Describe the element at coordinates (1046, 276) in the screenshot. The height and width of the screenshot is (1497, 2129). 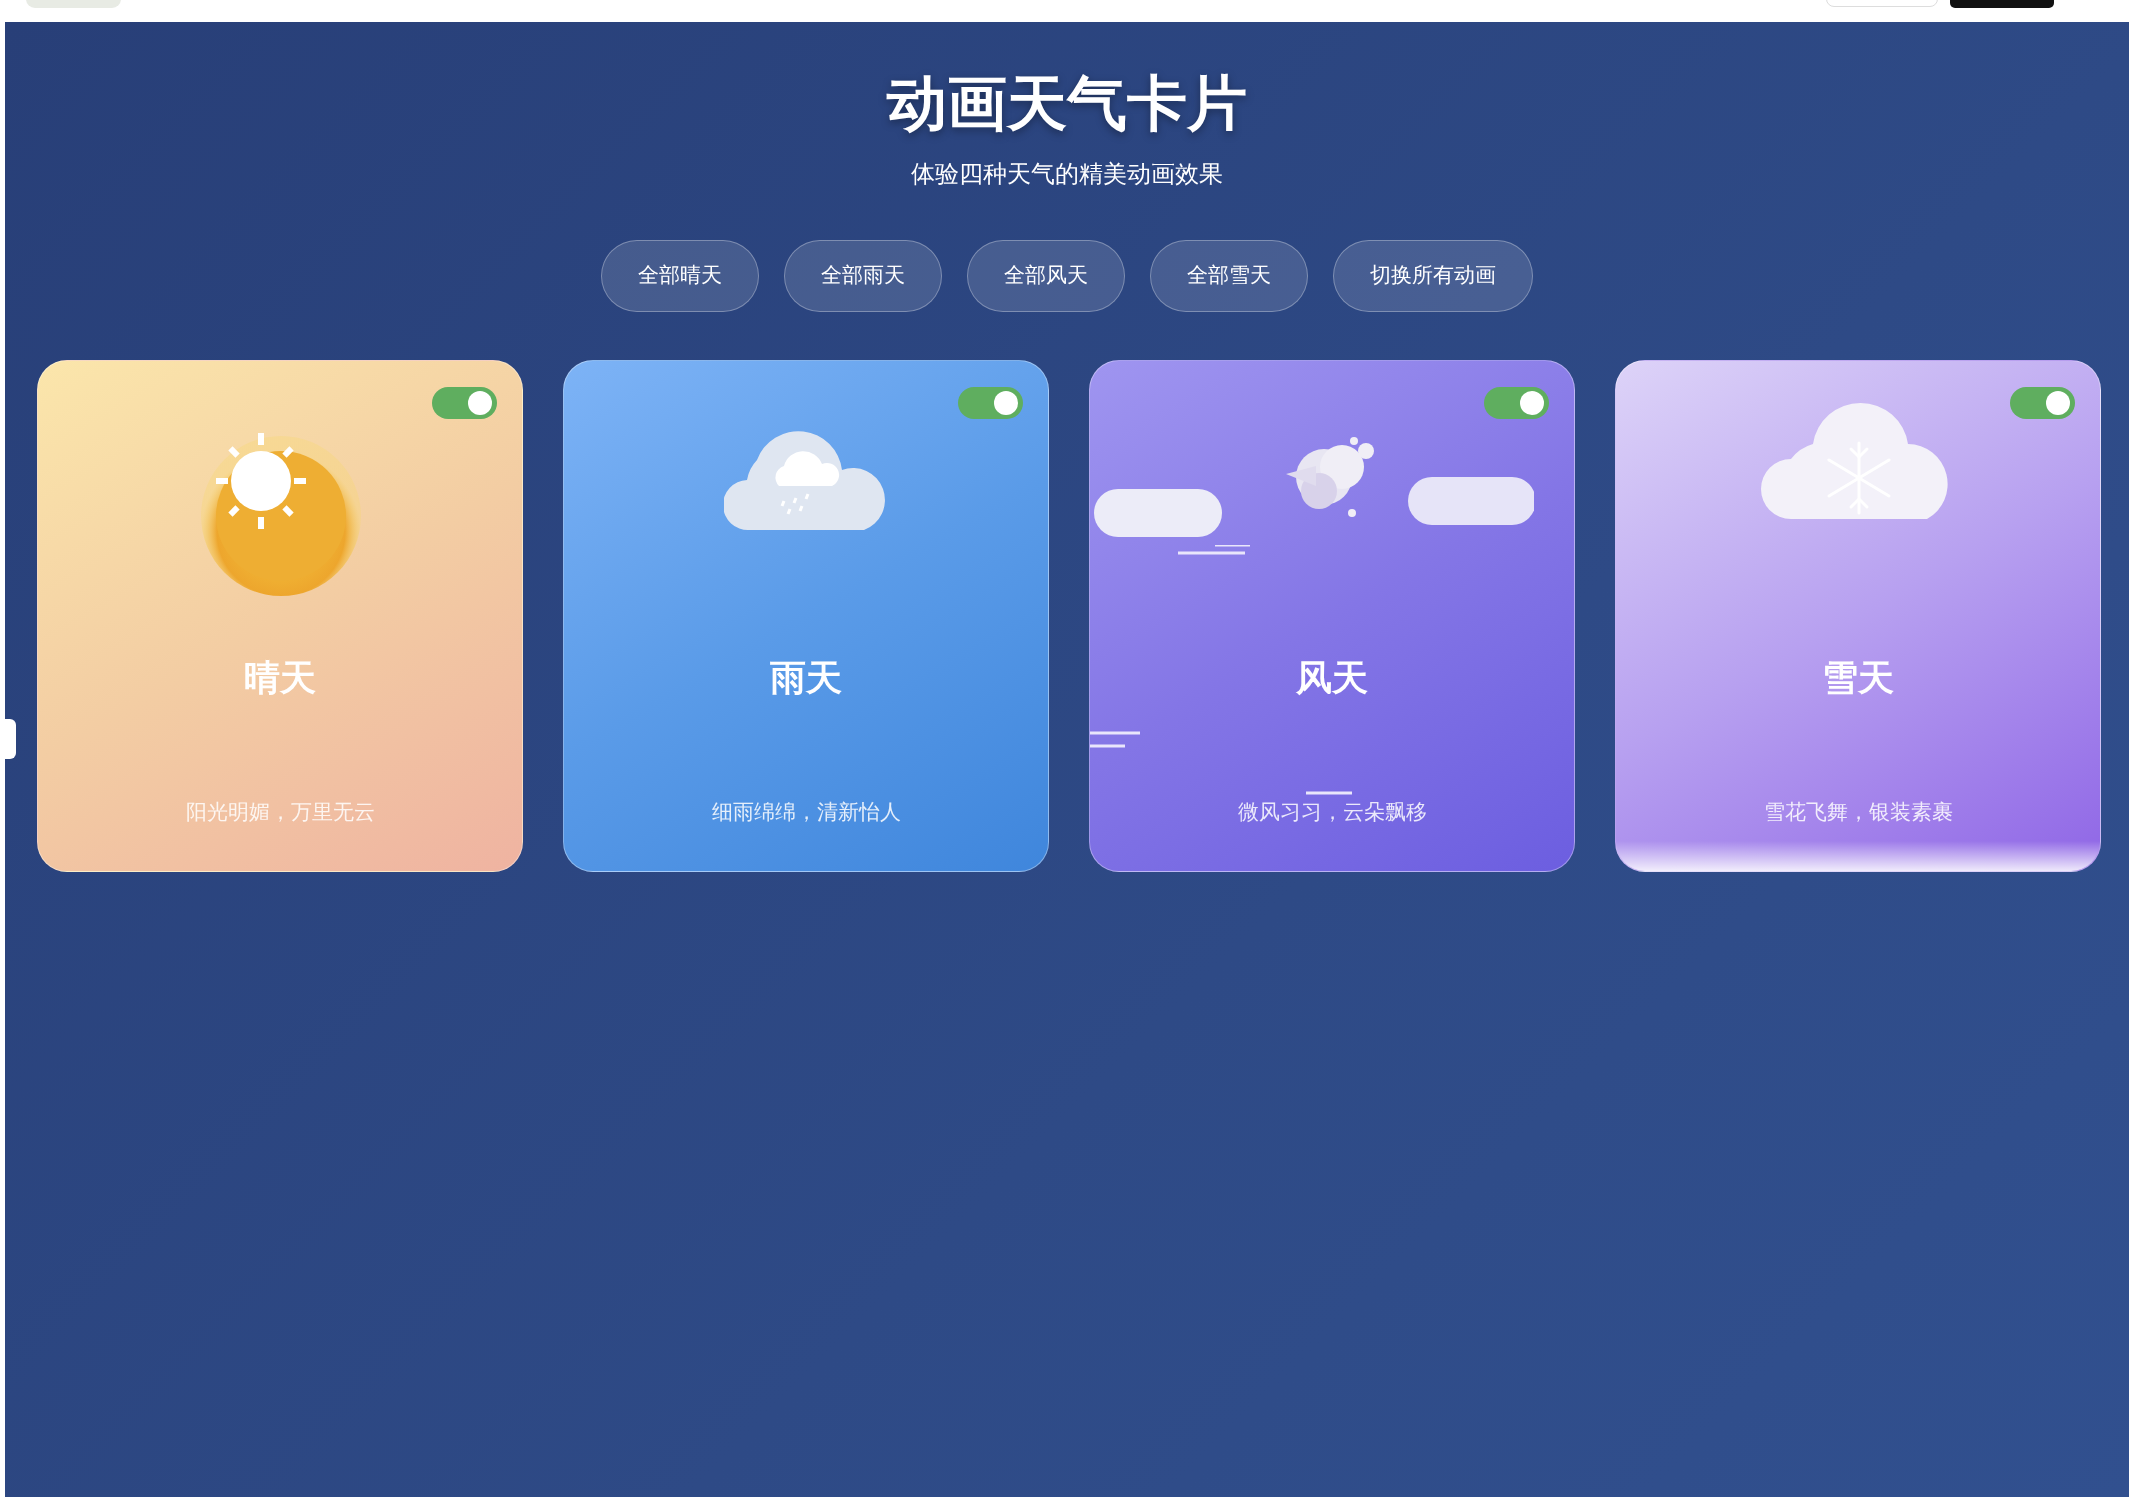
I see `filter-button: 全部风天` at that location.